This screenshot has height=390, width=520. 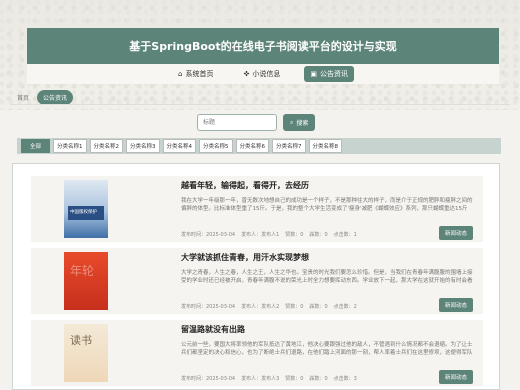 What do you see at coordinates (345, 379) in the screenshot?
I see `view-count: 点击数：3` at bounding box center [345, 379].